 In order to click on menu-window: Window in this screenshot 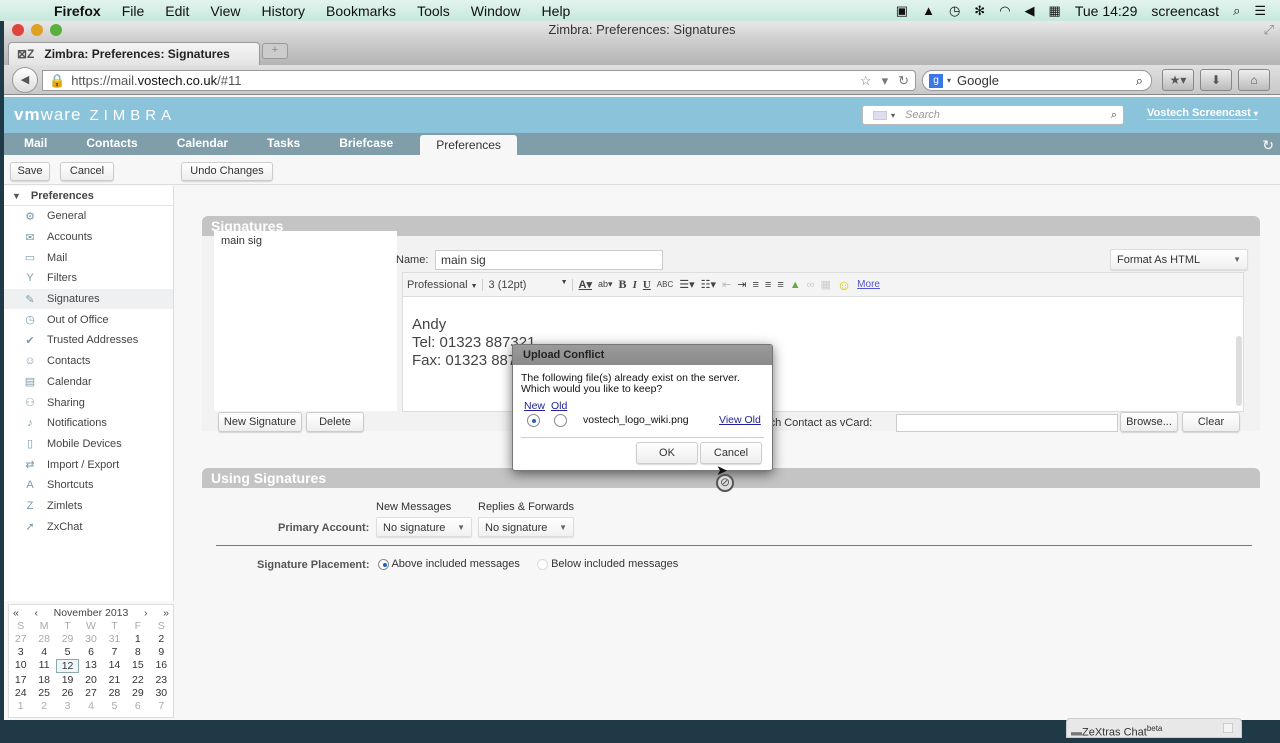, I will do `click(496, 11)`.